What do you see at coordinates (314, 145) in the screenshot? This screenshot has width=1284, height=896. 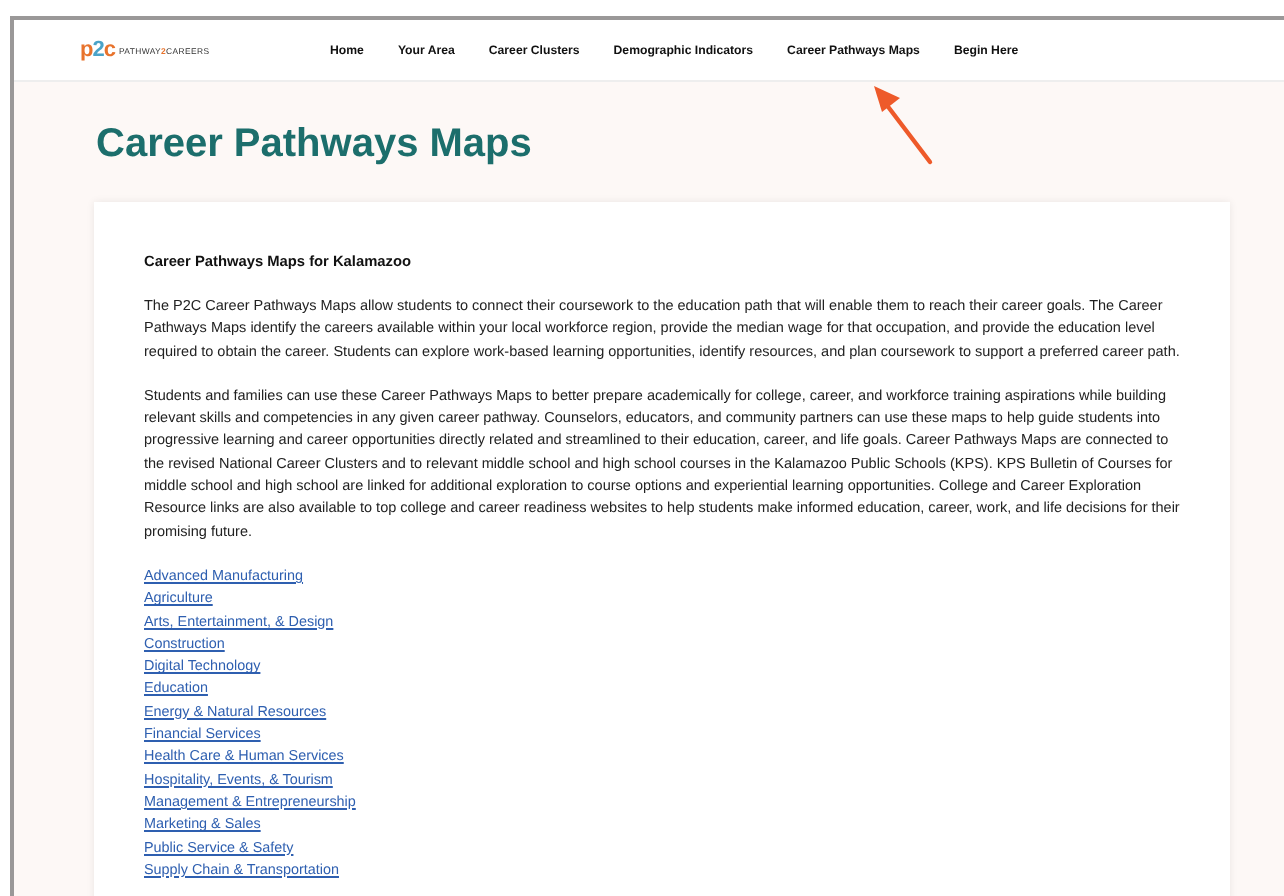 I see `page-title: Career Pathways Maps` at bounding box center [314, 145].